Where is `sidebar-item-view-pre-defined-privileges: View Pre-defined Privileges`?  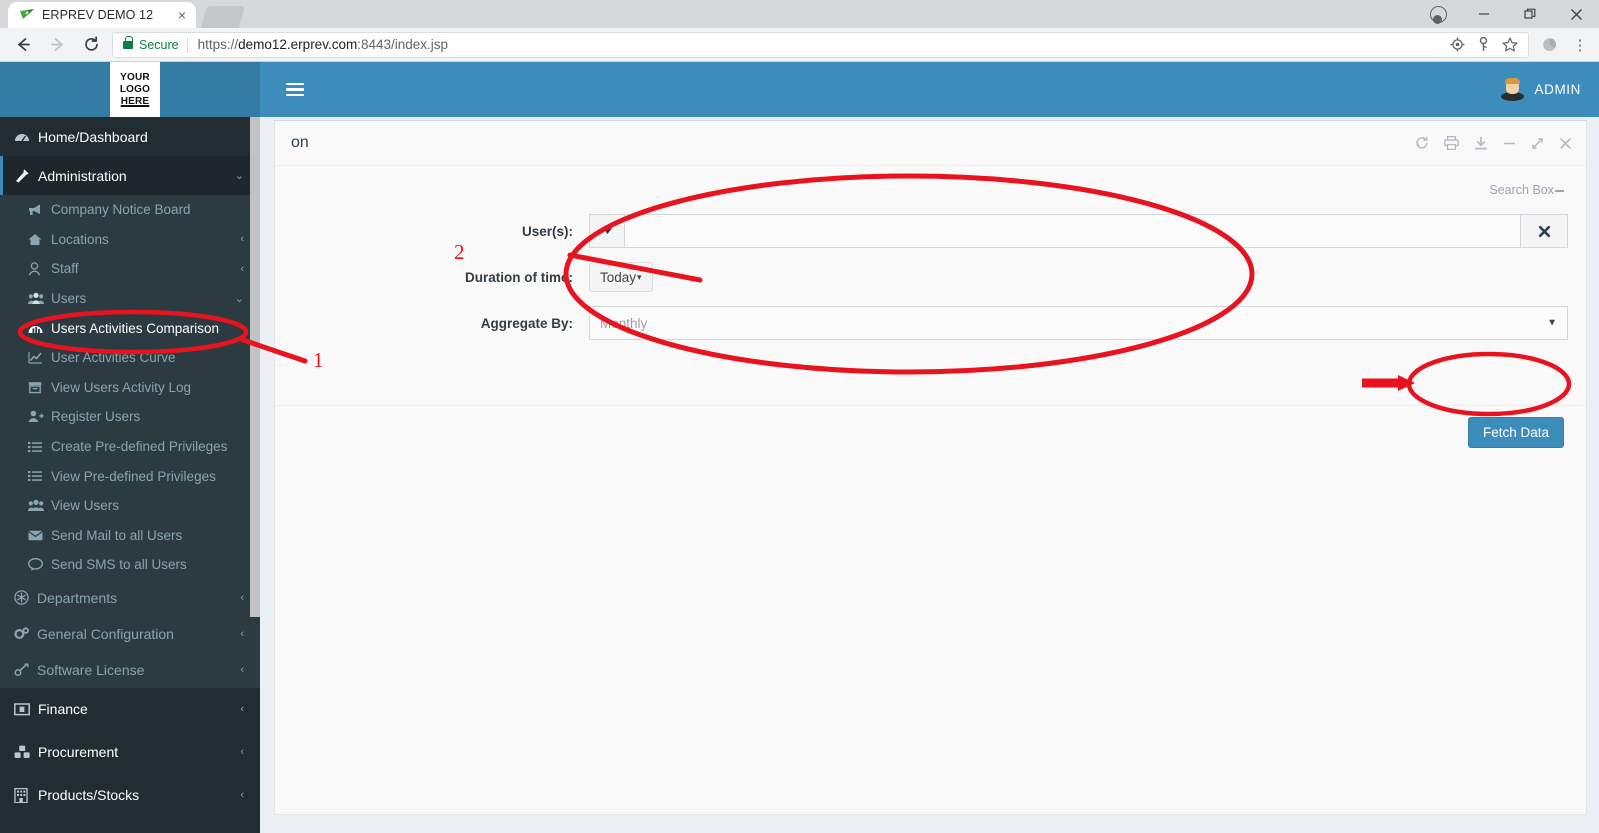 sidebar-item-view-pre-defined-privileges: View Pre-defined Privileges is located at coordinates (130, 476).